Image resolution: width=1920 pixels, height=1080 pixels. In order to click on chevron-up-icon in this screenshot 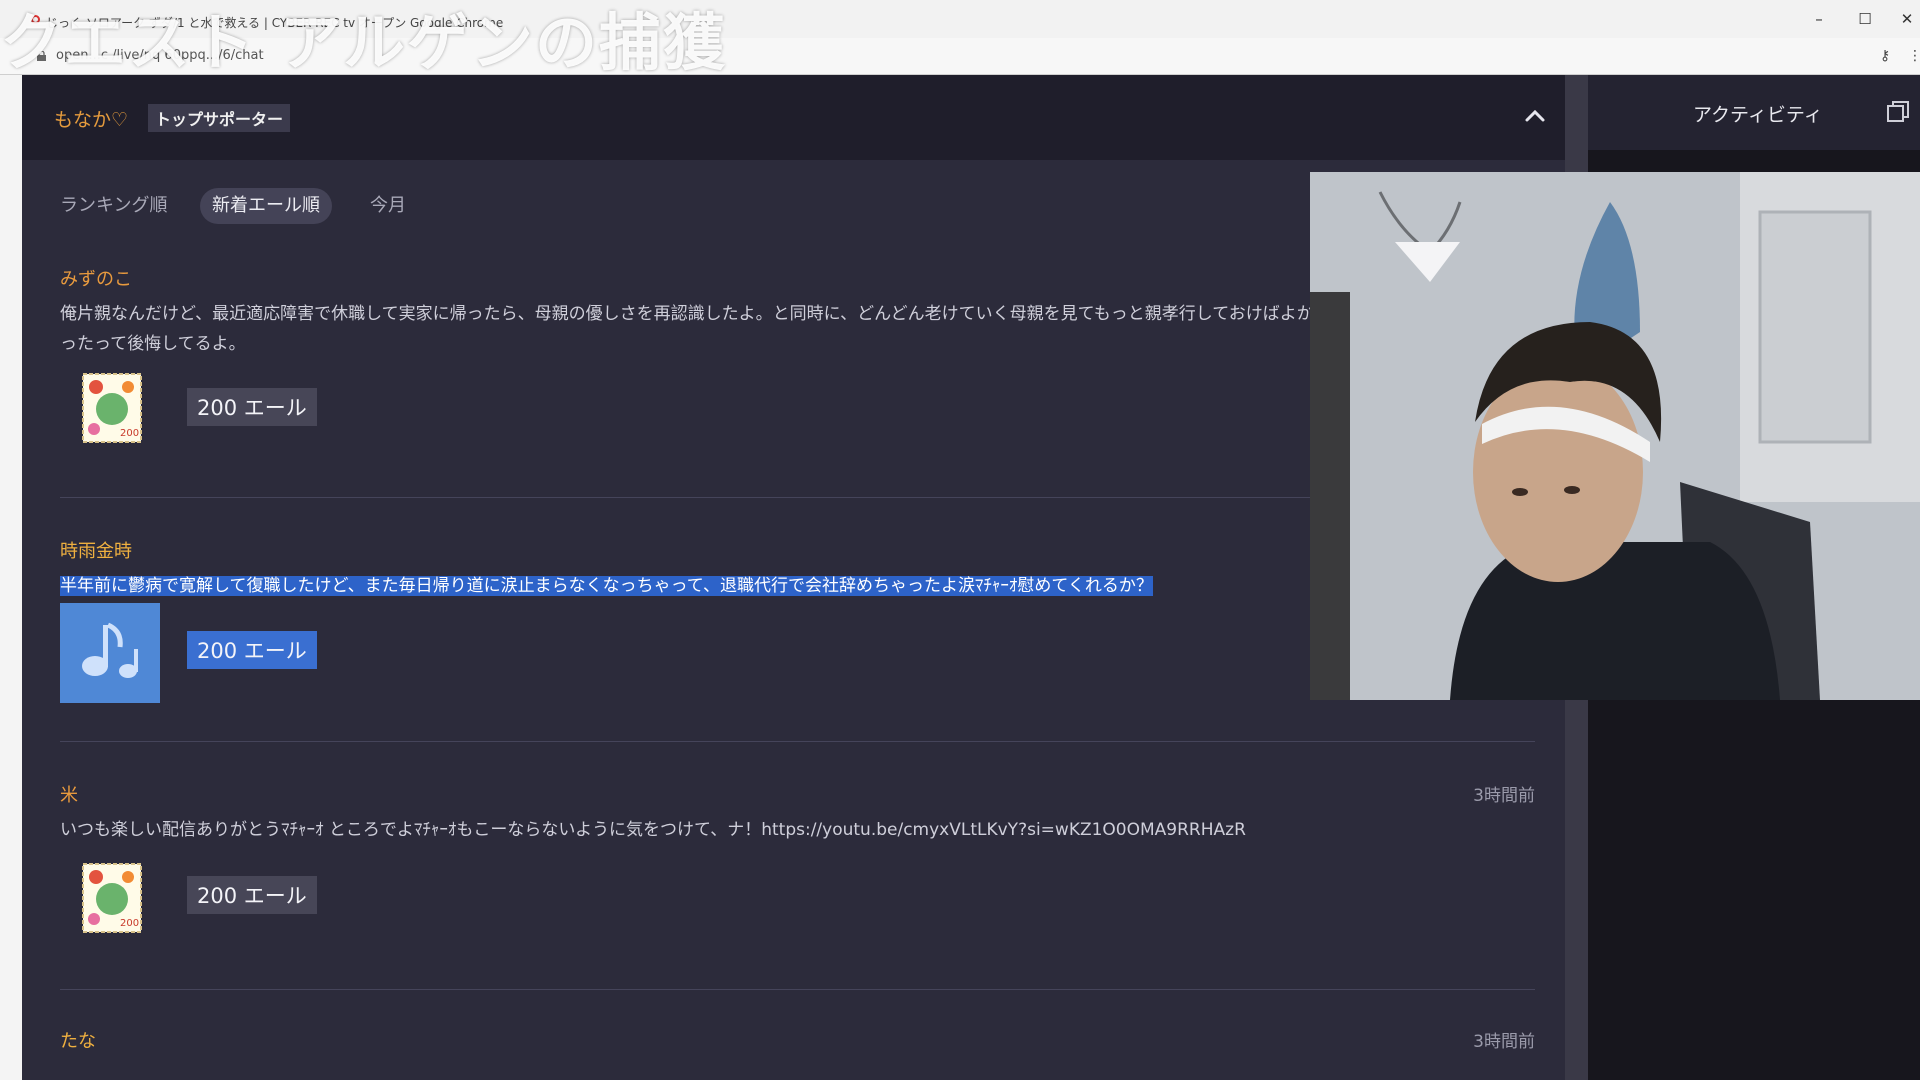, I will do `click(1535, 116)`.